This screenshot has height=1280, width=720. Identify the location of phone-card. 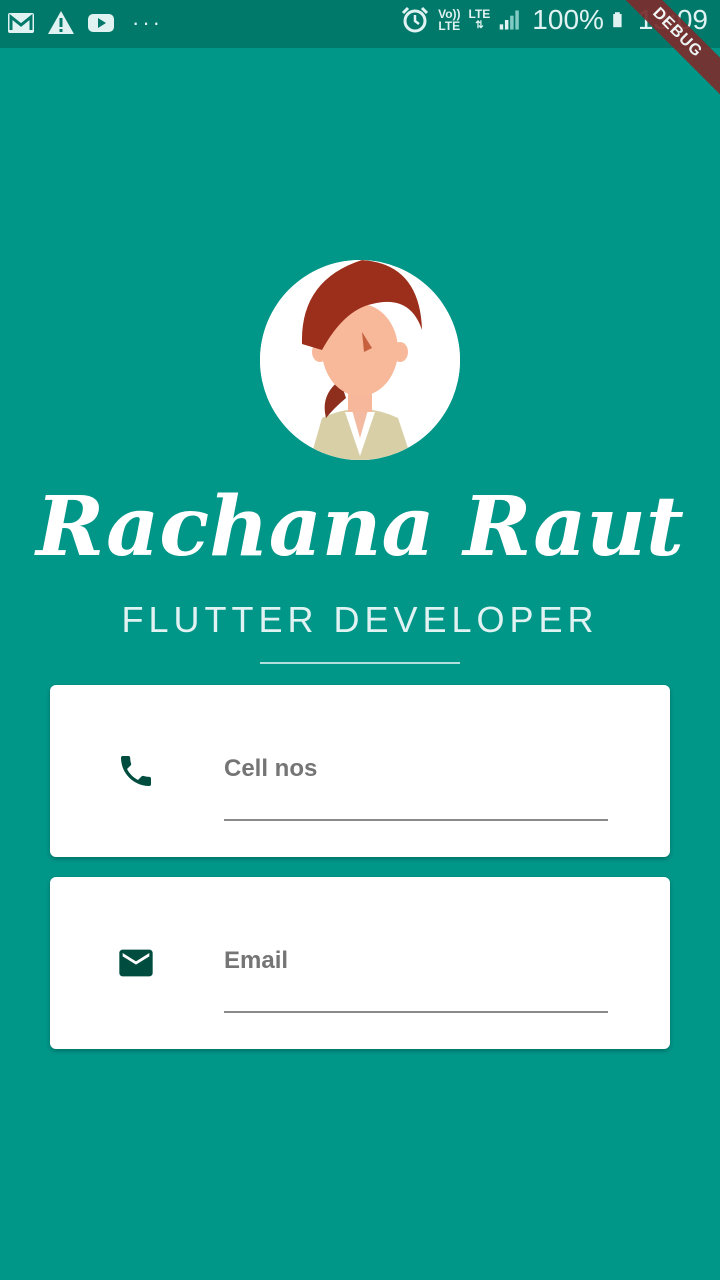
(360, 771).